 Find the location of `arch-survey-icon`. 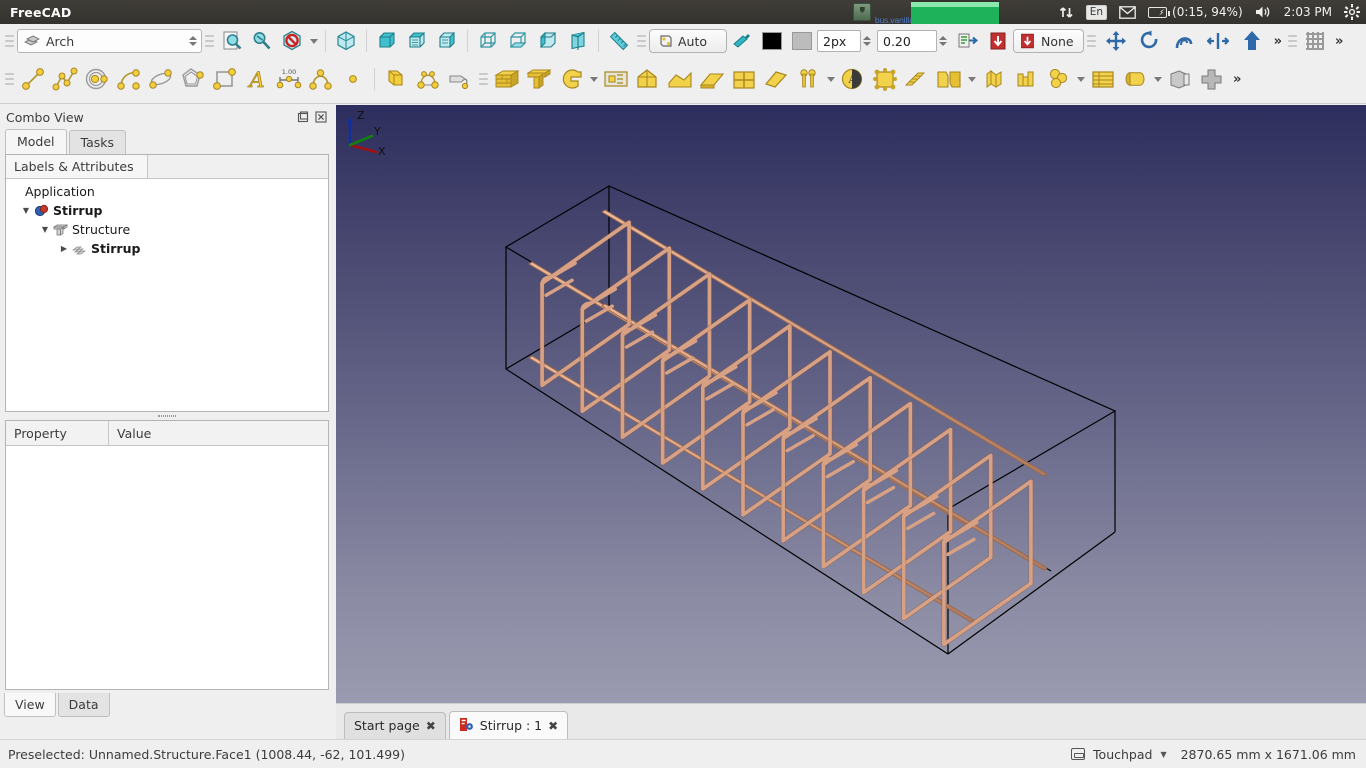

arch-survey-icon is located at coordinates (1103, 79).